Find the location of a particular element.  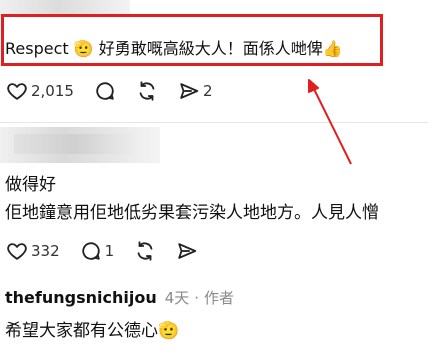

repost-icon is located at coordinates (145, 251).